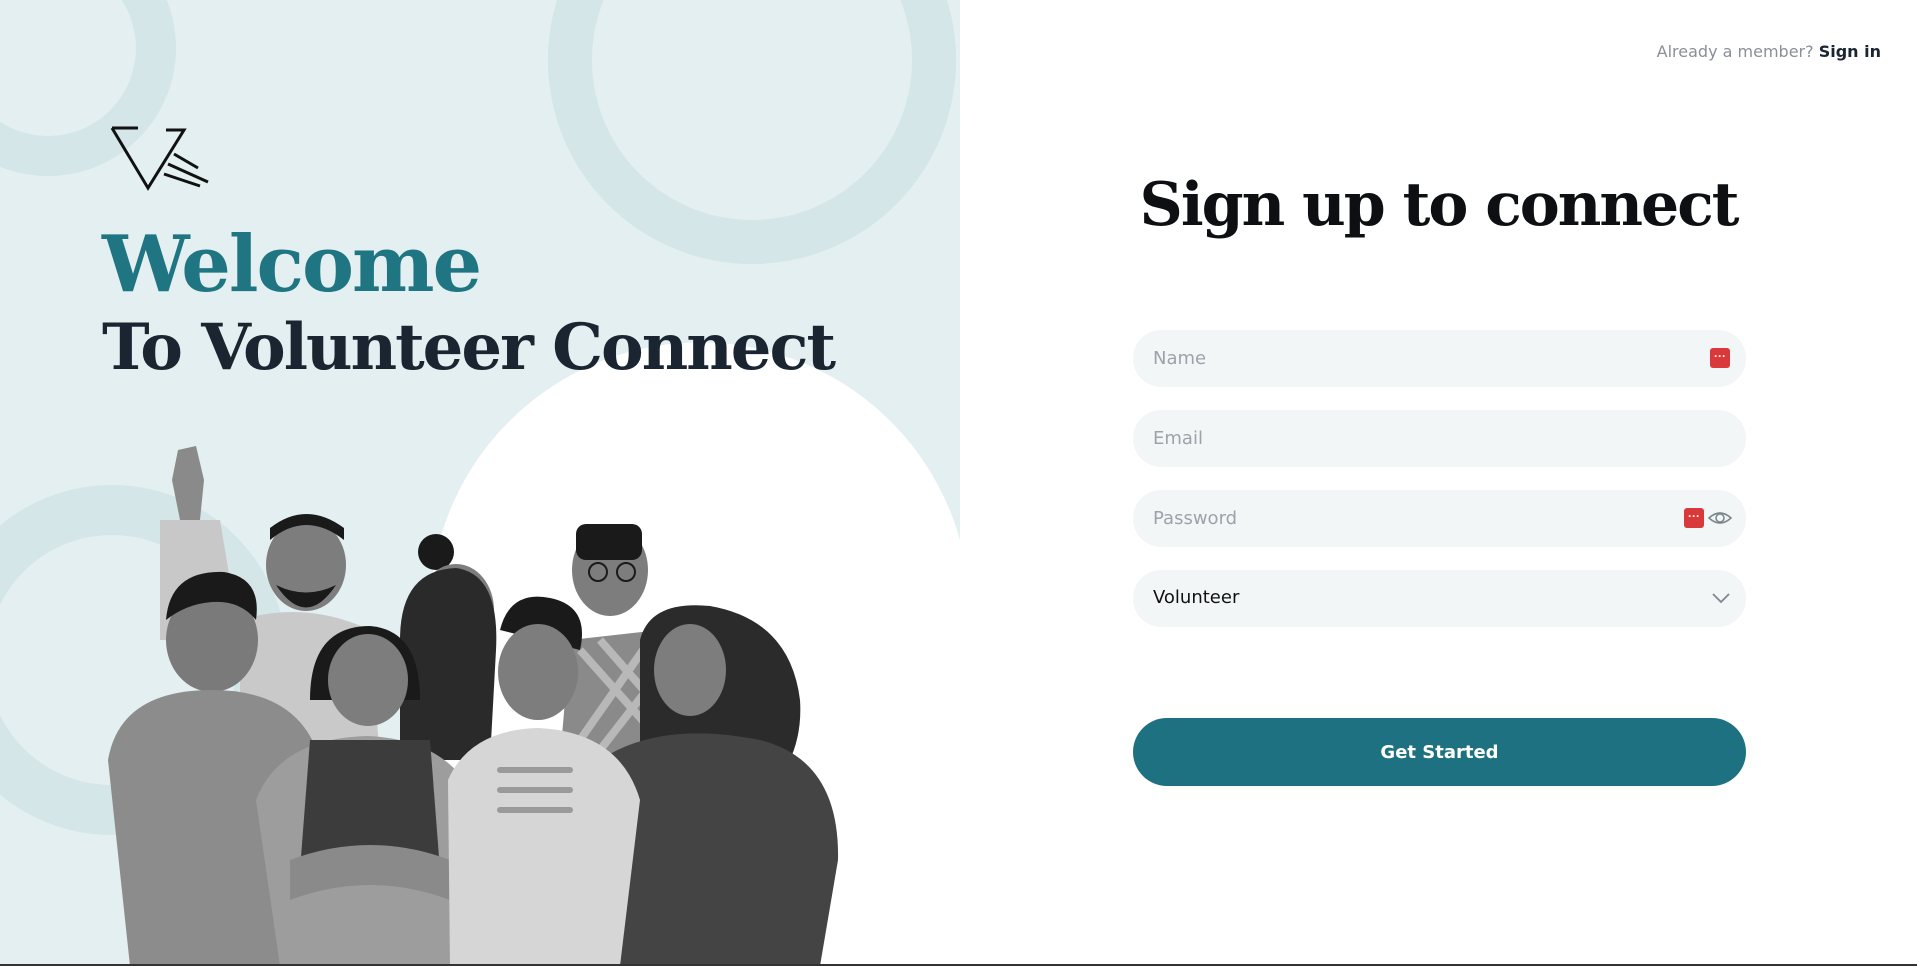  What do you see at coordinates (1721, 598) in the screenshot?
I see `chevron-down-icon` at bounding box center [1721, 598].